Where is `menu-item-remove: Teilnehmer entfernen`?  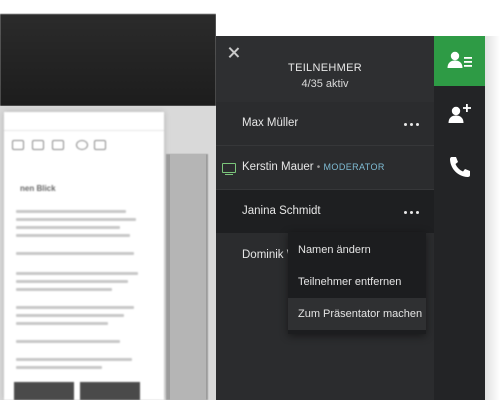
menu-item-remove: Teilnehmer entfernen is located at coordinates (357, 282).